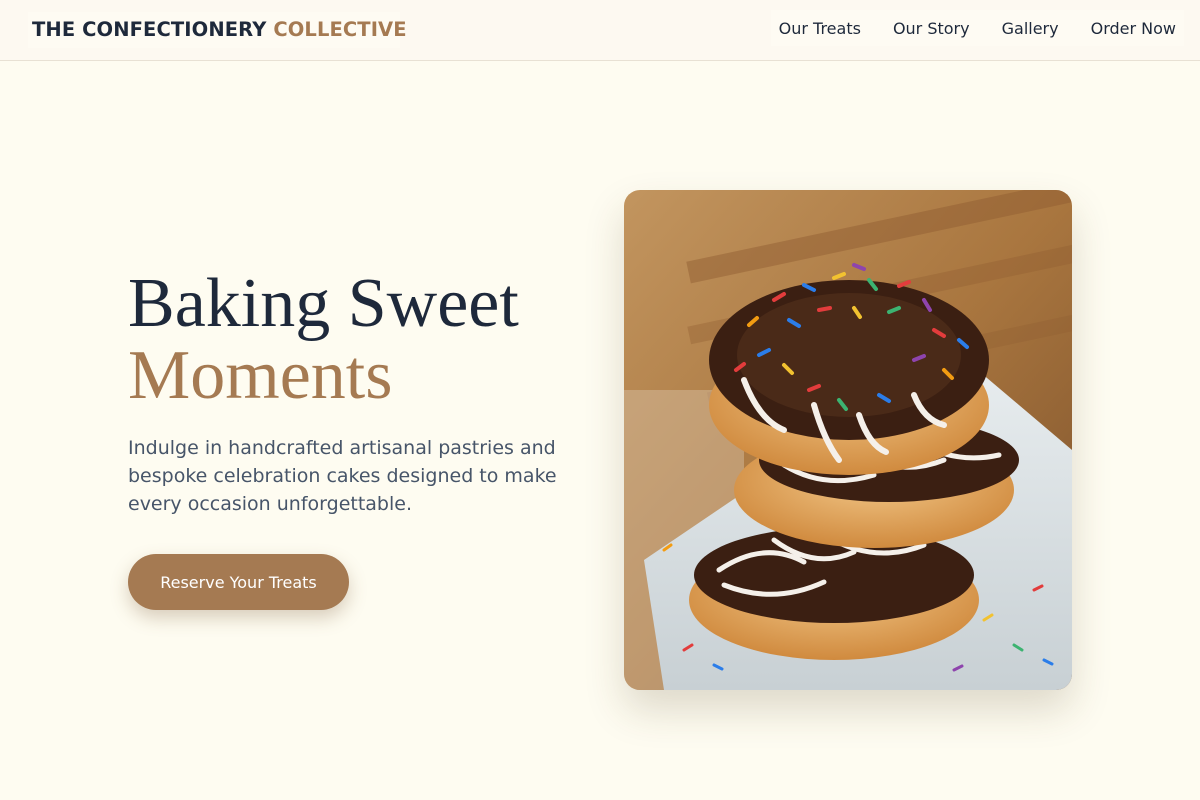 The image size is (1200, 800). What do you see at coordinates (149, 29) in the screenshot?
I see `brand-name-dark: THE CONFECTIONERY` at bounding box center [149, 29].